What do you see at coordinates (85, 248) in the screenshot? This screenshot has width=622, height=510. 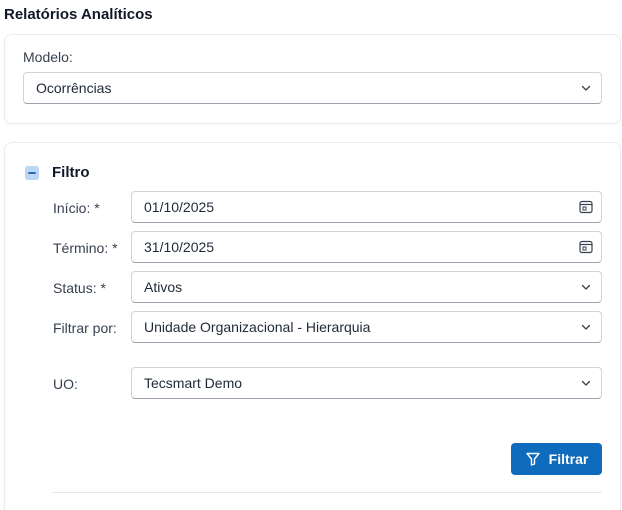 I see `termino-label: Término: *` at bounding box center [85, 248].